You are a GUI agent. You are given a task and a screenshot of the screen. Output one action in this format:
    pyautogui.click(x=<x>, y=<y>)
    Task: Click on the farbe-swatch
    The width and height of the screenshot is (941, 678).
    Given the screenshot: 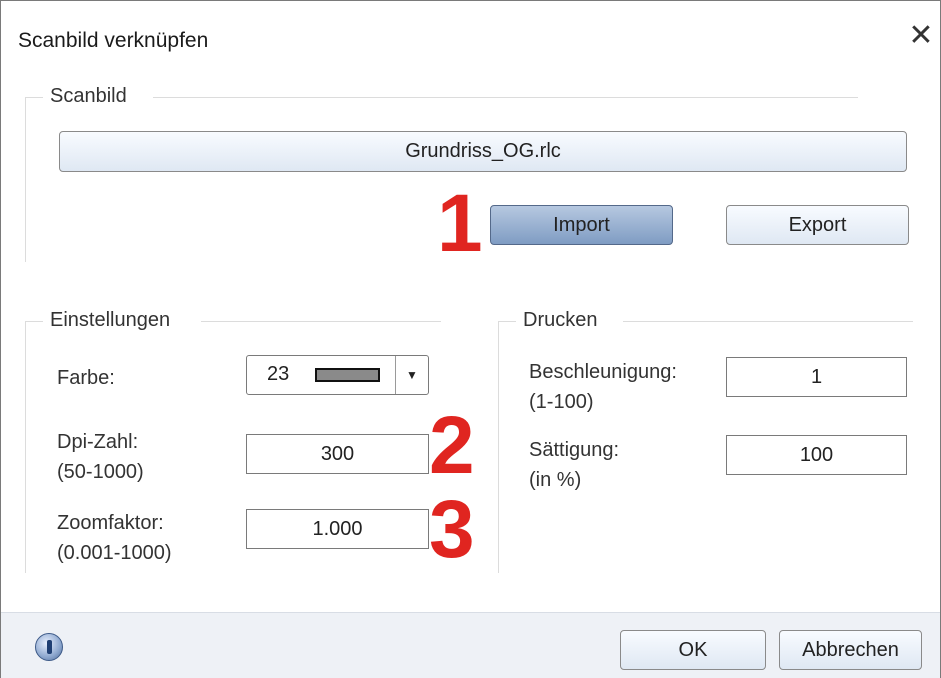 What is the action you would take?
    pyautogui.click(x=347, y=375)
    